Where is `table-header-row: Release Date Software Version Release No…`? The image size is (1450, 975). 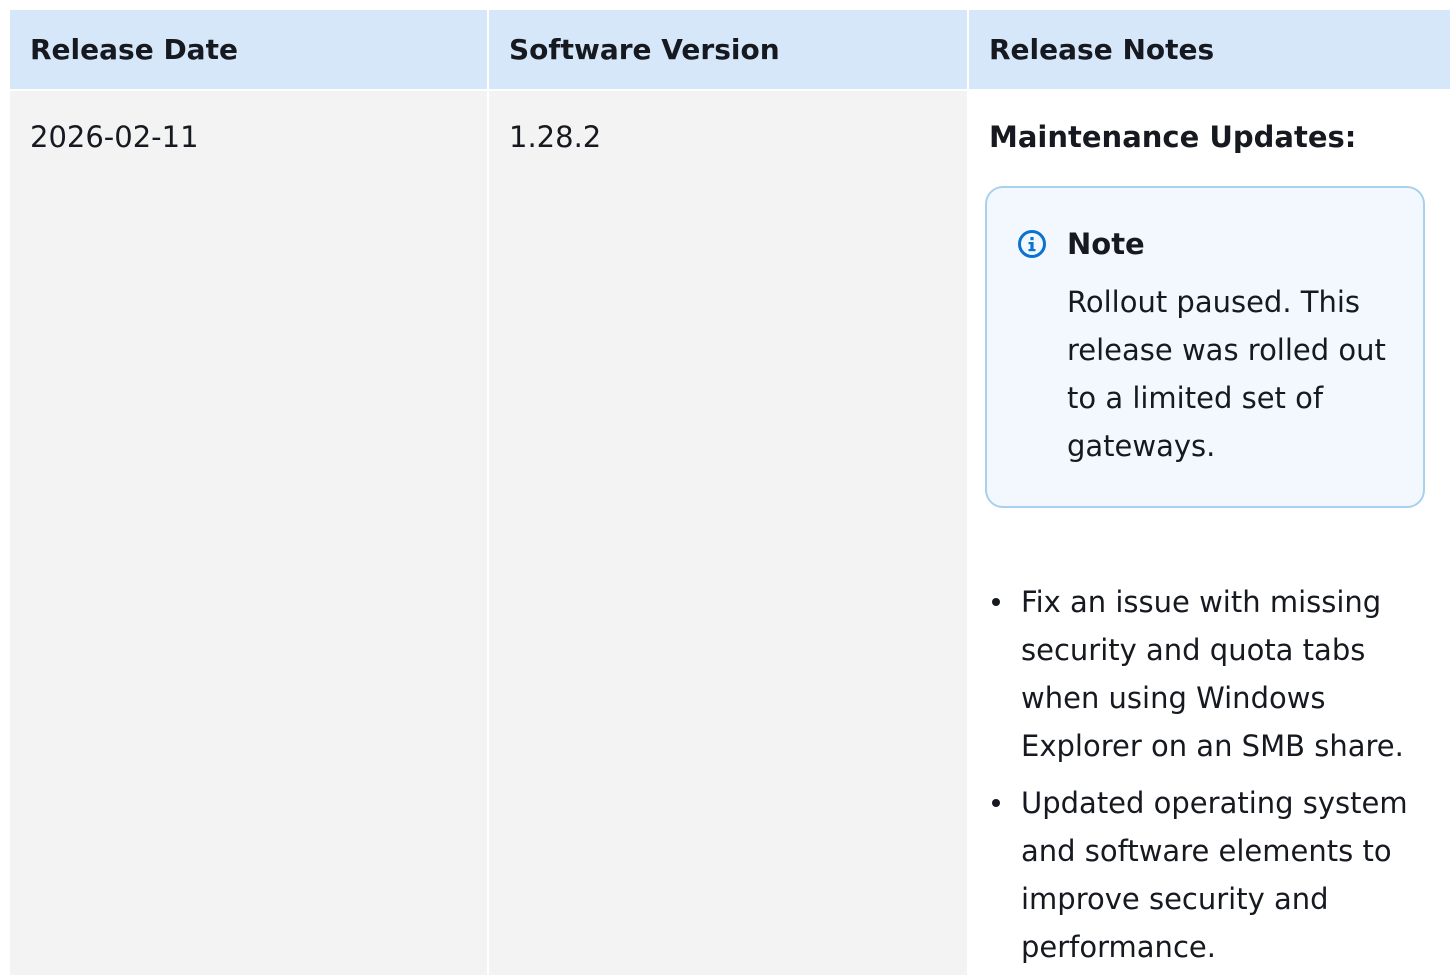
table-header-row: Release Date Software Version Release No… is located at coordinates (730, 50).